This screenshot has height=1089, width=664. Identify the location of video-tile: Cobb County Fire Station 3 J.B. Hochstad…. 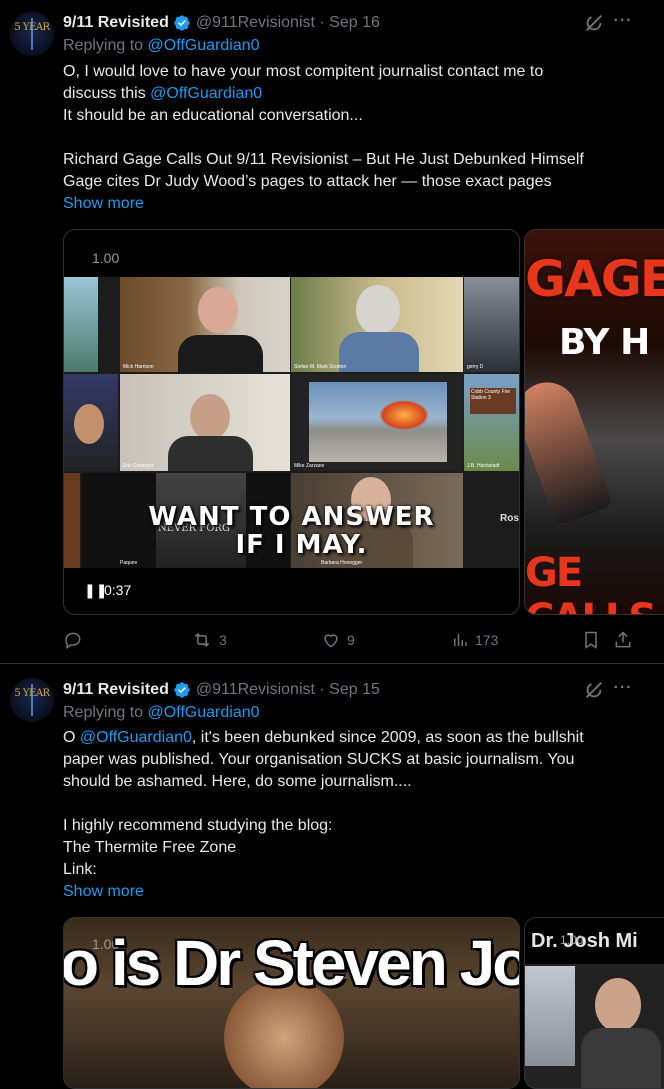
(491, 422).